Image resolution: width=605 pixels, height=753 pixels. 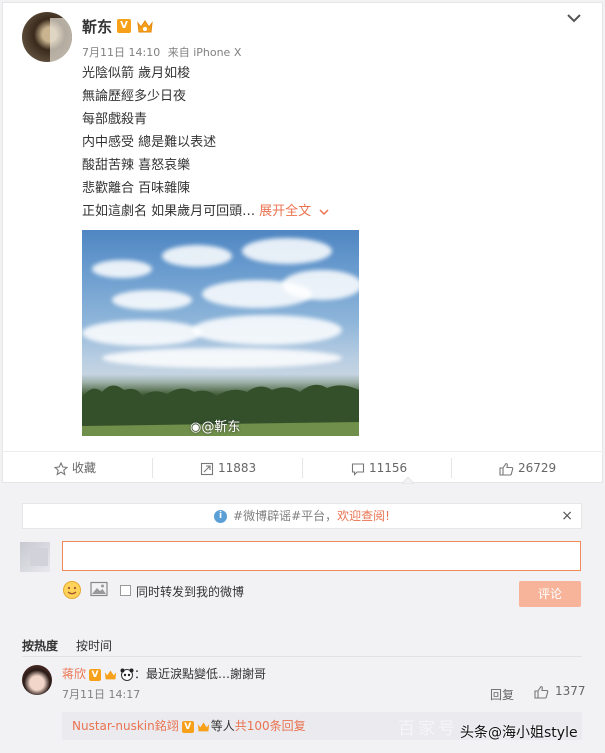 I want to click on brand-watermark: 百家号, so click(x=428, y=729).